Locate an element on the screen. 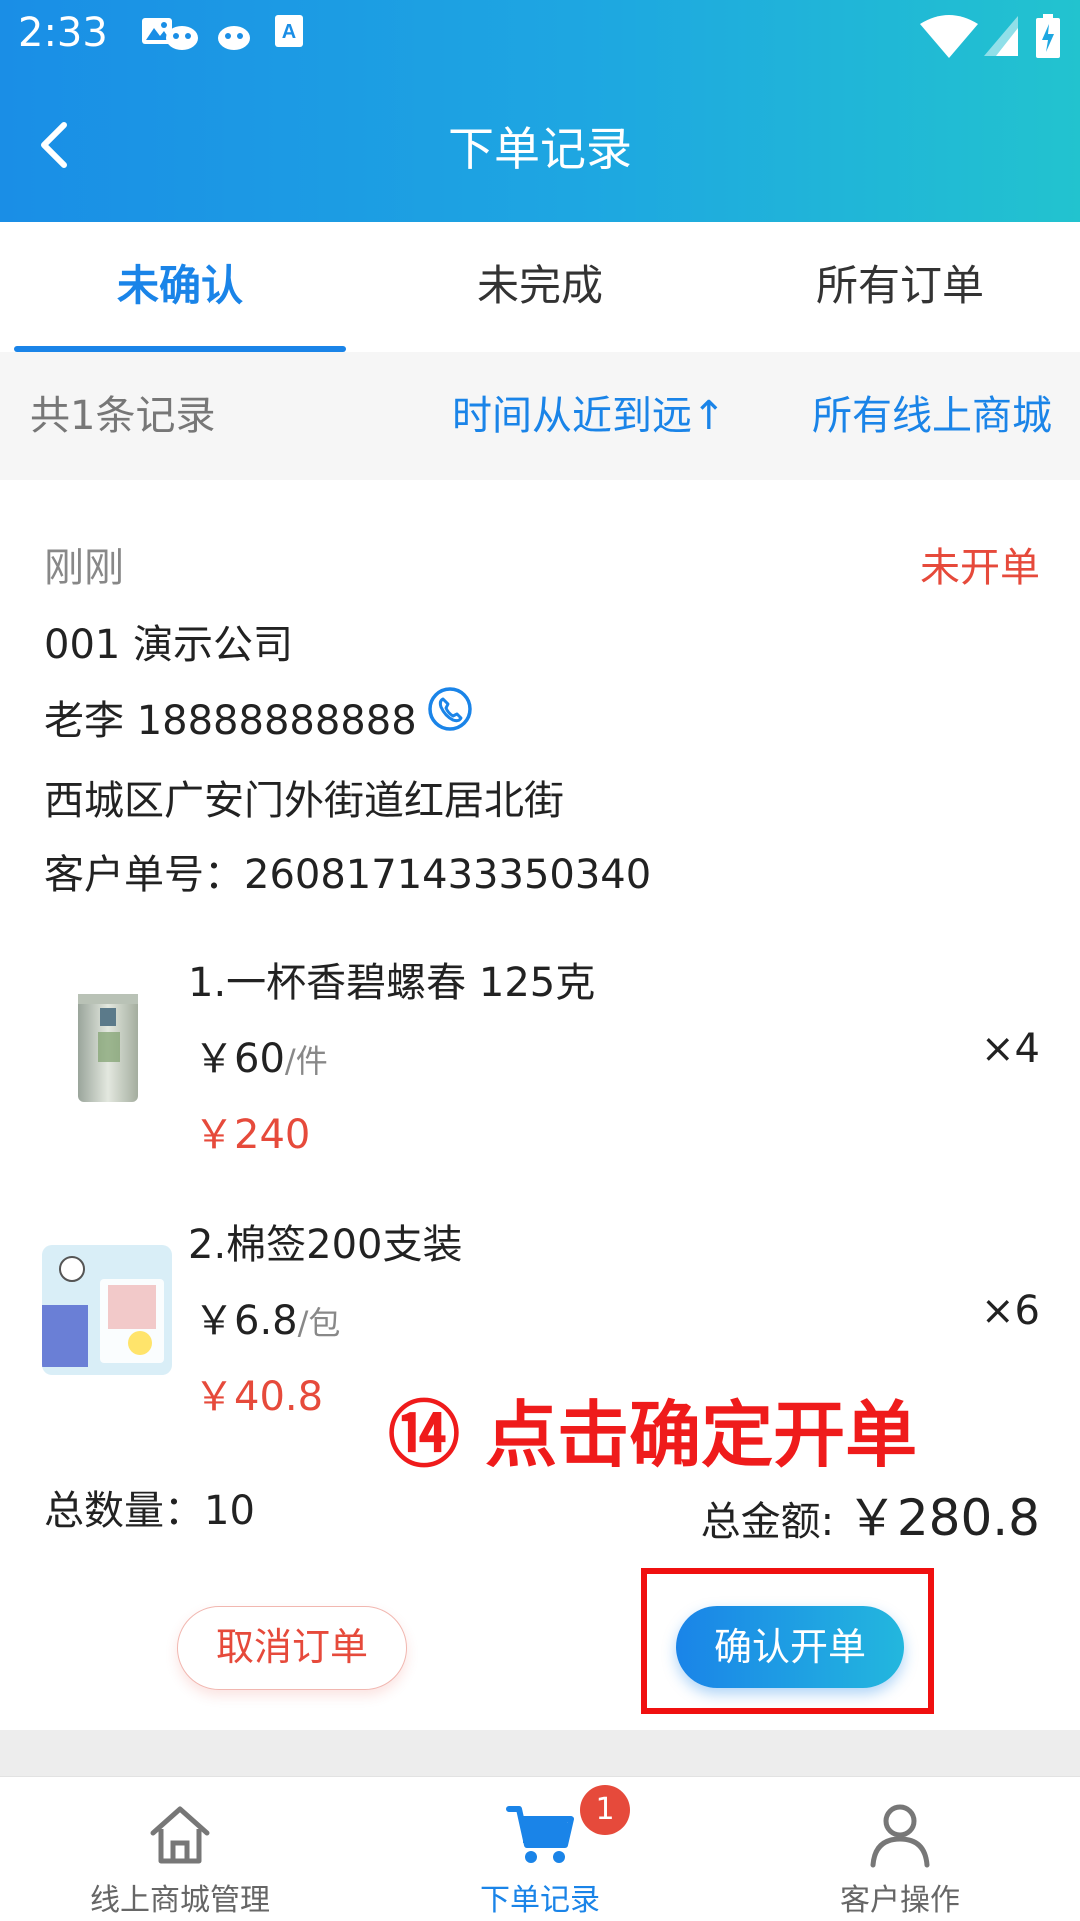 The image size is (1080, 1921). order-time: 刚刚 is located at coordinates (84, 568).